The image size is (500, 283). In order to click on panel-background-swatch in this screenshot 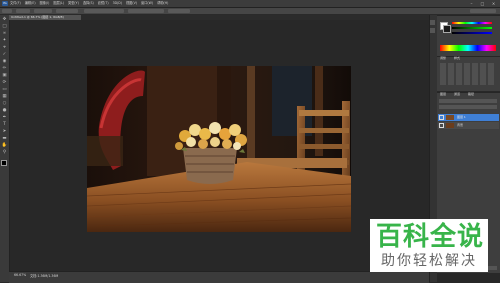, I will do `click(447, 29)`.